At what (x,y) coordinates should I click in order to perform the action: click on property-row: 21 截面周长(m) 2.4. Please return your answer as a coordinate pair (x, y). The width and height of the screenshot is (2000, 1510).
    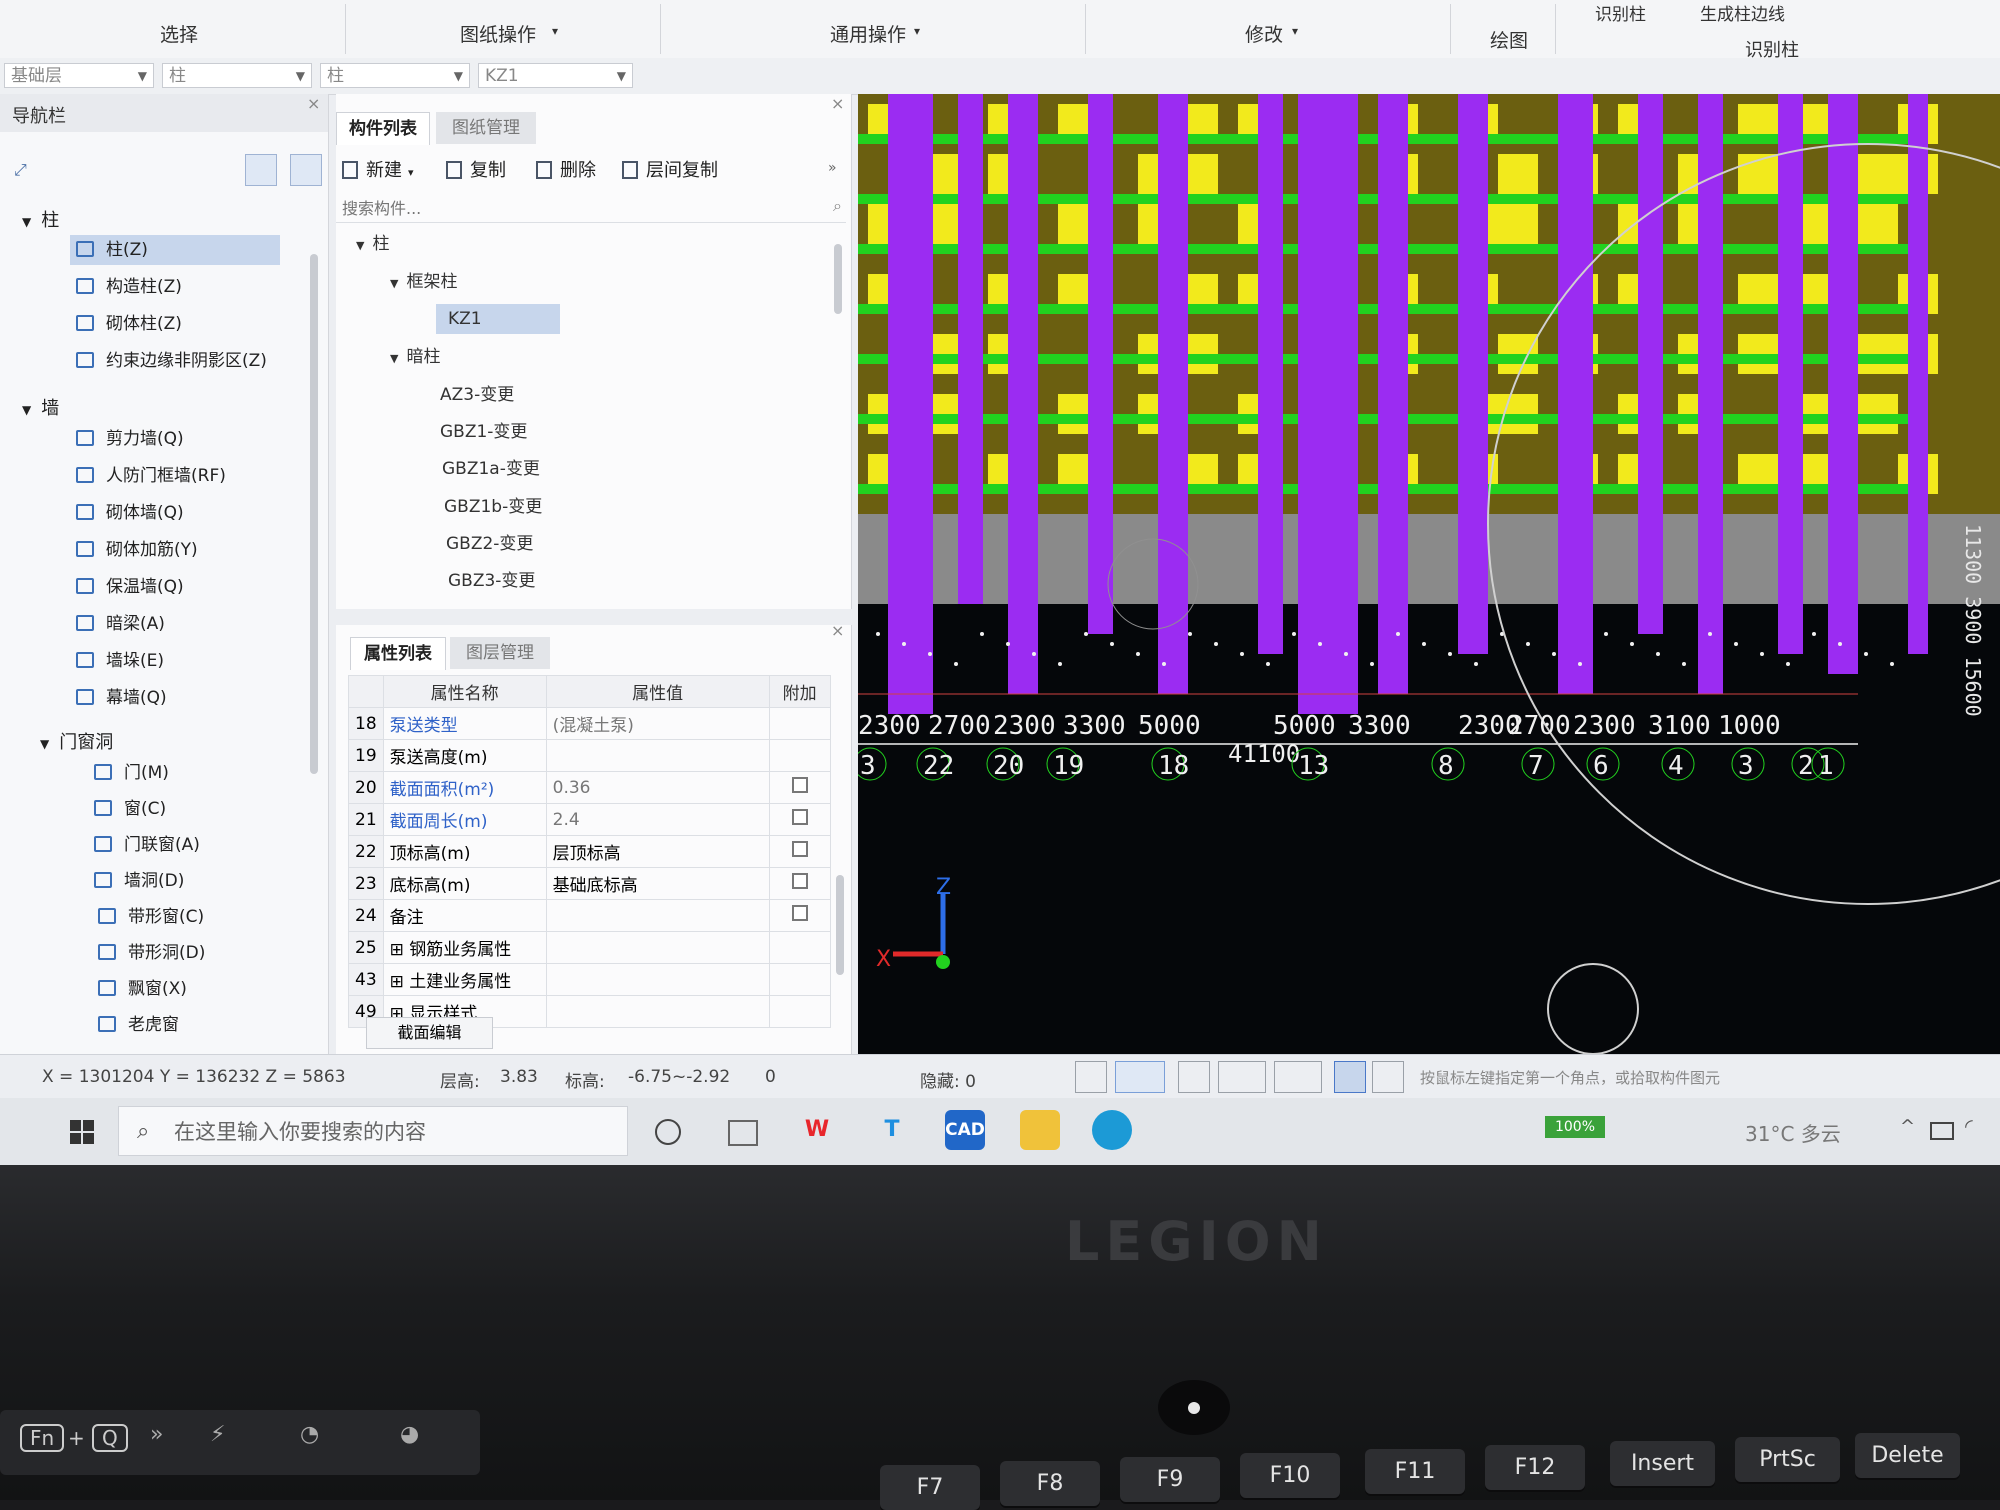
    Looking at the image, I should click on (589, 819).